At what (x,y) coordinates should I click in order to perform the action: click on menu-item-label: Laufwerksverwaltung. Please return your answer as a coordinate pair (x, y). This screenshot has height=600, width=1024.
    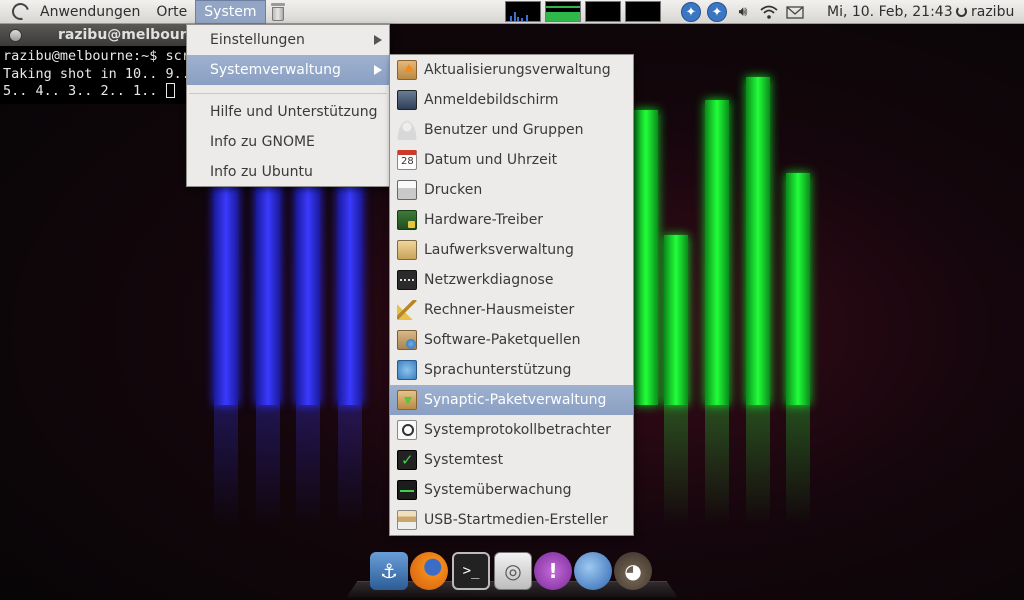
    Looking at the image, I should click on (499, 250).